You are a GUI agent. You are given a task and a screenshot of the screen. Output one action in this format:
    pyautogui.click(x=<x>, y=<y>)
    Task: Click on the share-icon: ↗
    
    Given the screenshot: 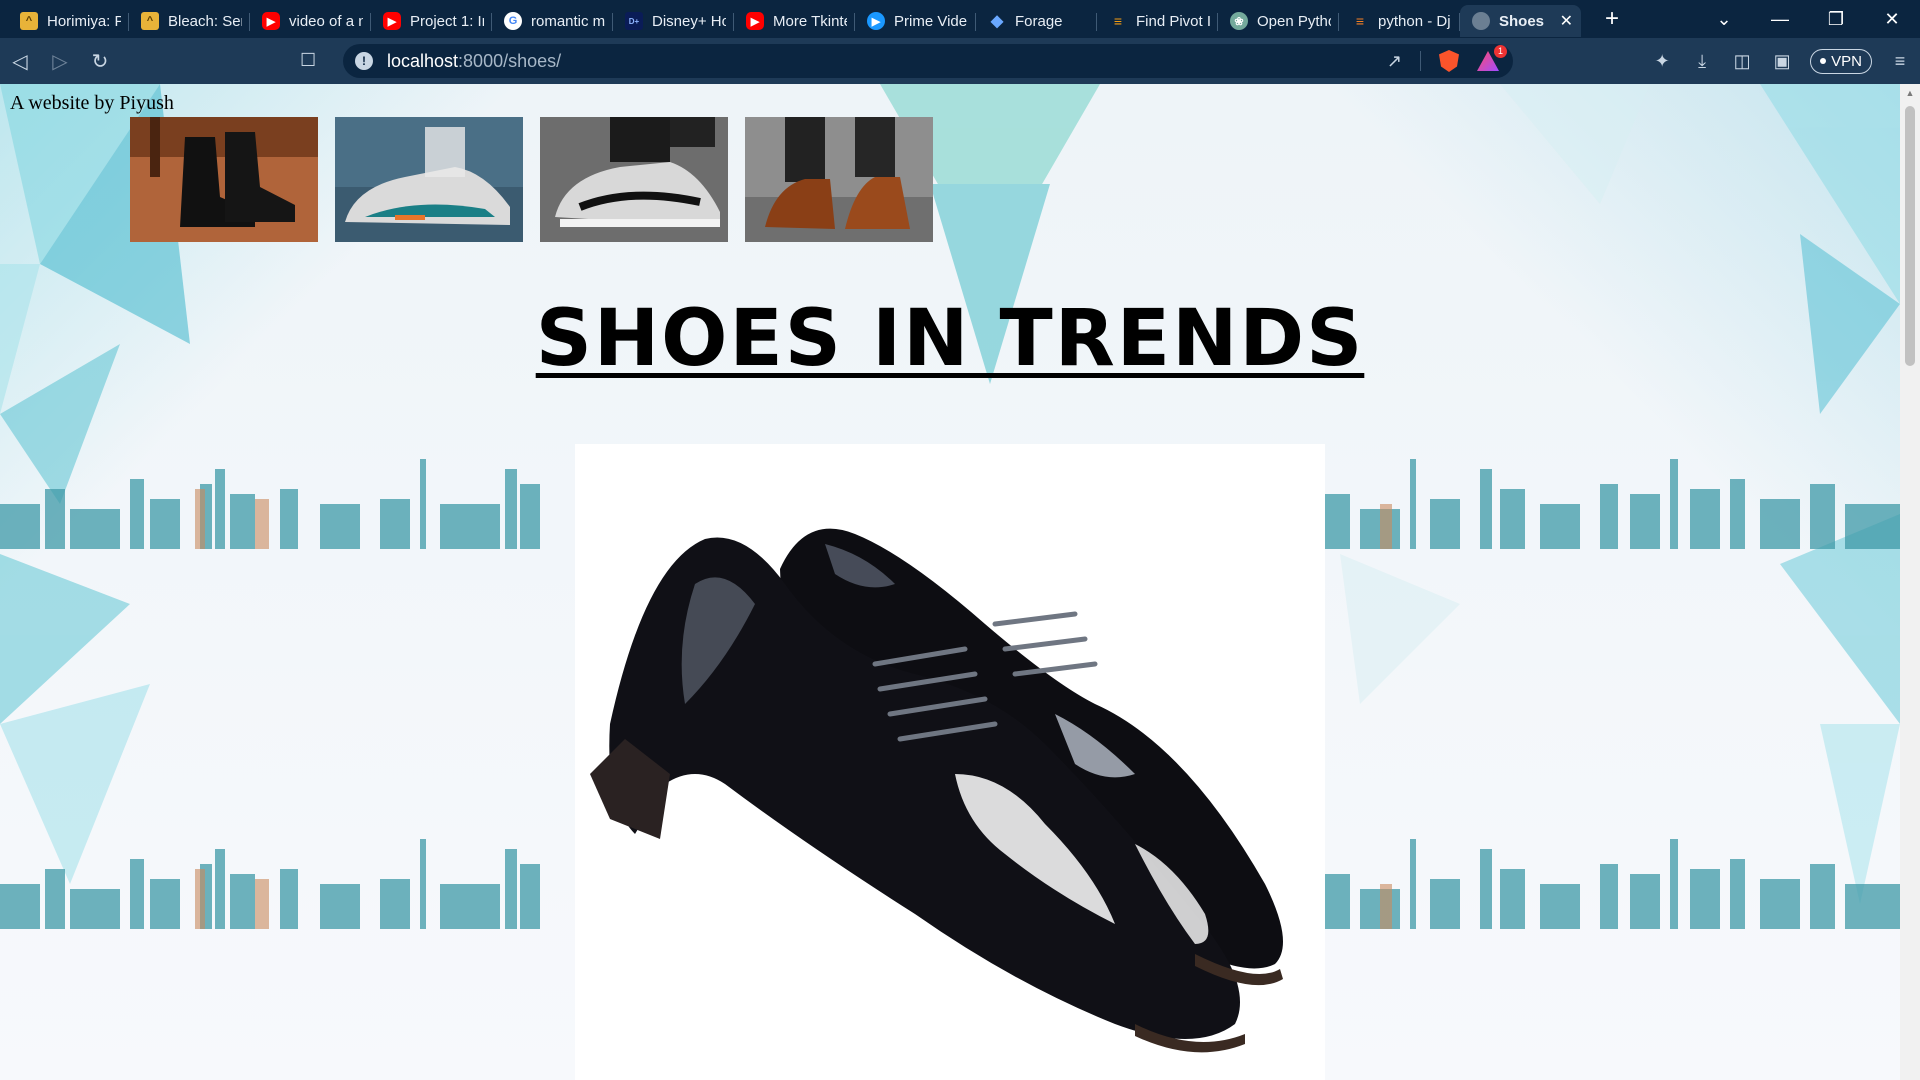 What is the action you would take?
    pyautogui.click(x=1394, y=61)
    